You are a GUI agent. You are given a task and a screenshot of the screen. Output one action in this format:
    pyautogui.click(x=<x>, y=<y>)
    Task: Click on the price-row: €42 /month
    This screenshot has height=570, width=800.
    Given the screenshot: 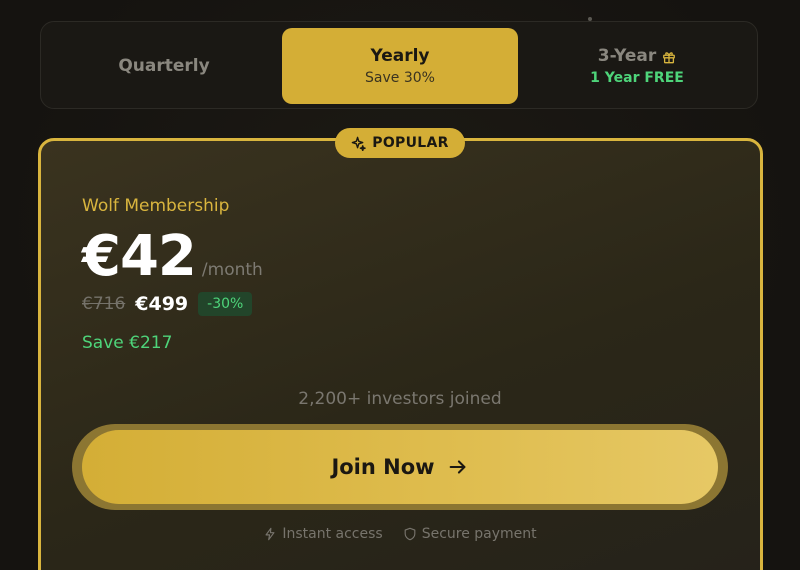 What is the action you would take?
    pyautogui.click(x=172, y=256)
    